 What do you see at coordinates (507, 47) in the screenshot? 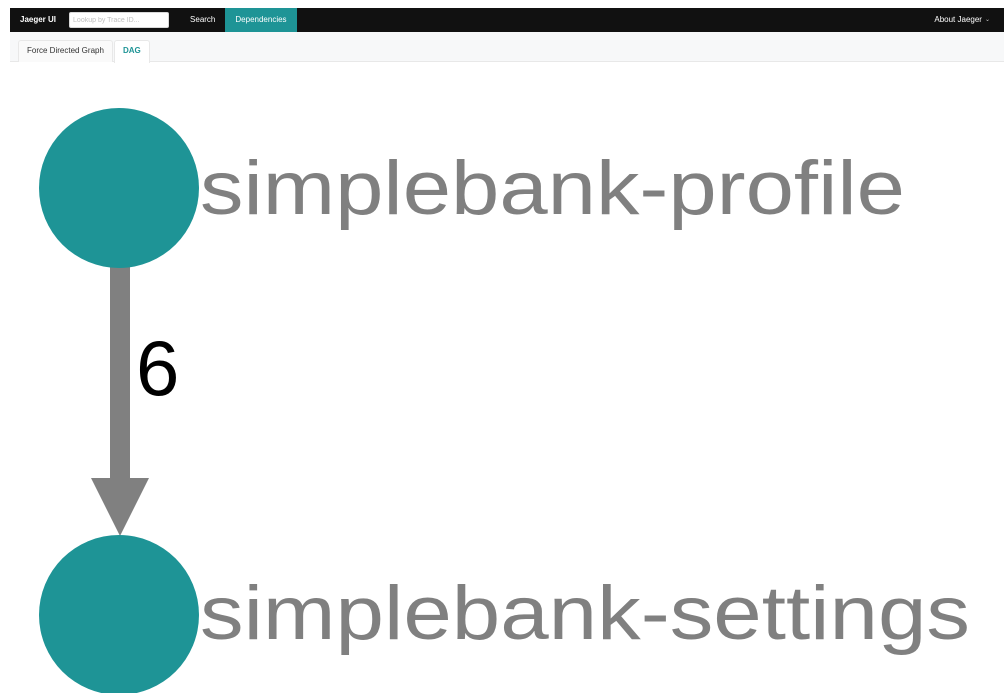
I see `view-tab-bar: Force Directed Graph DAG` at bounding box center [507, 47].